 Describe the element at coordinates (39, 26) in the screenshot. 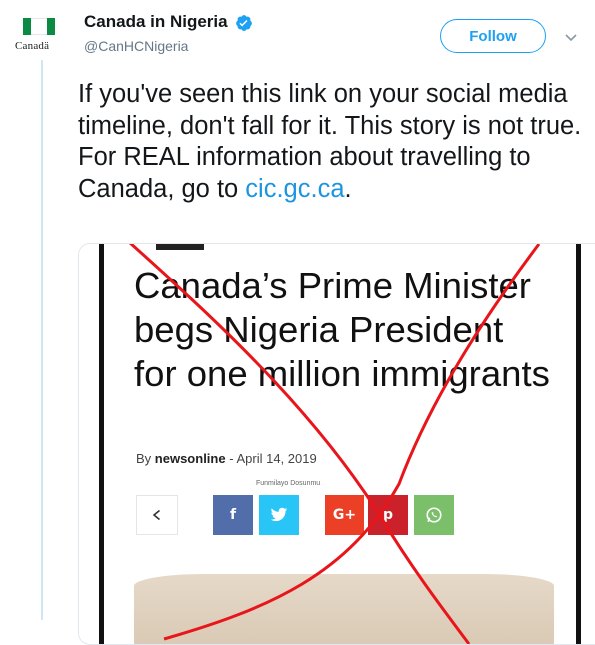

I see `flag-icon` at that location.